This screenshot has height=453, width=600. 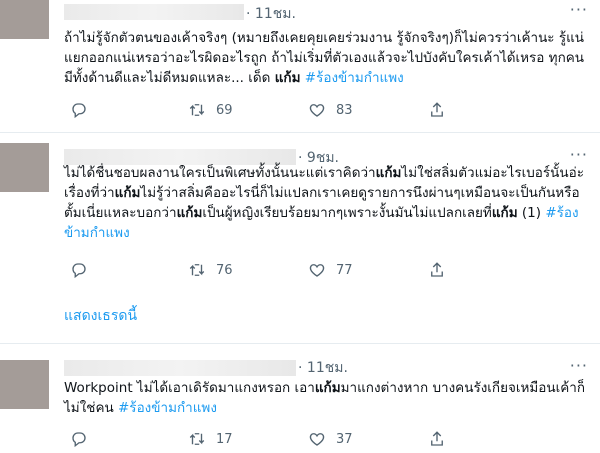 What do you see at coordinates (210, 270) in the screenshot?
I see `retweet-button: 76` at bounding box center [210, 270].